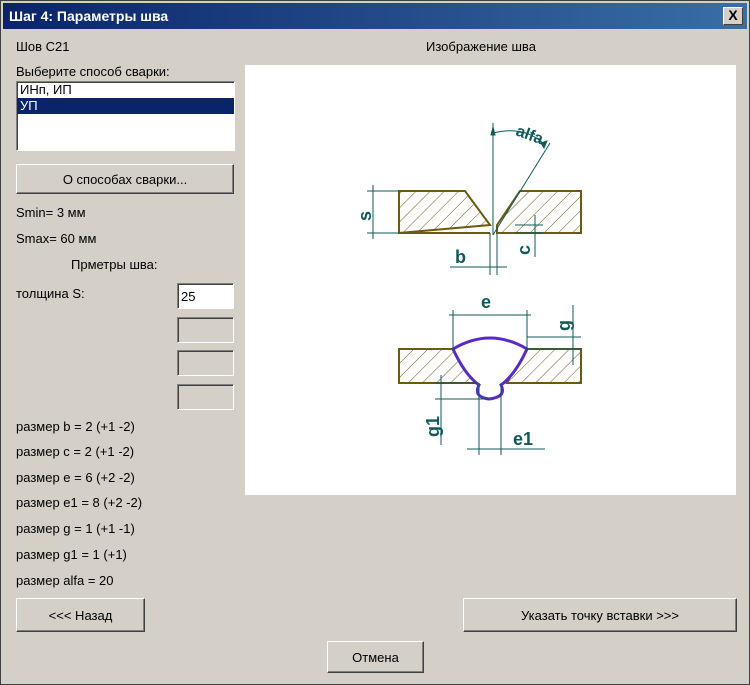  What do you see at coordinates (89, 16) in the screenshot?
I see `window-title: Шаг 4: Параметры шва` at bounding box center [89, 16].